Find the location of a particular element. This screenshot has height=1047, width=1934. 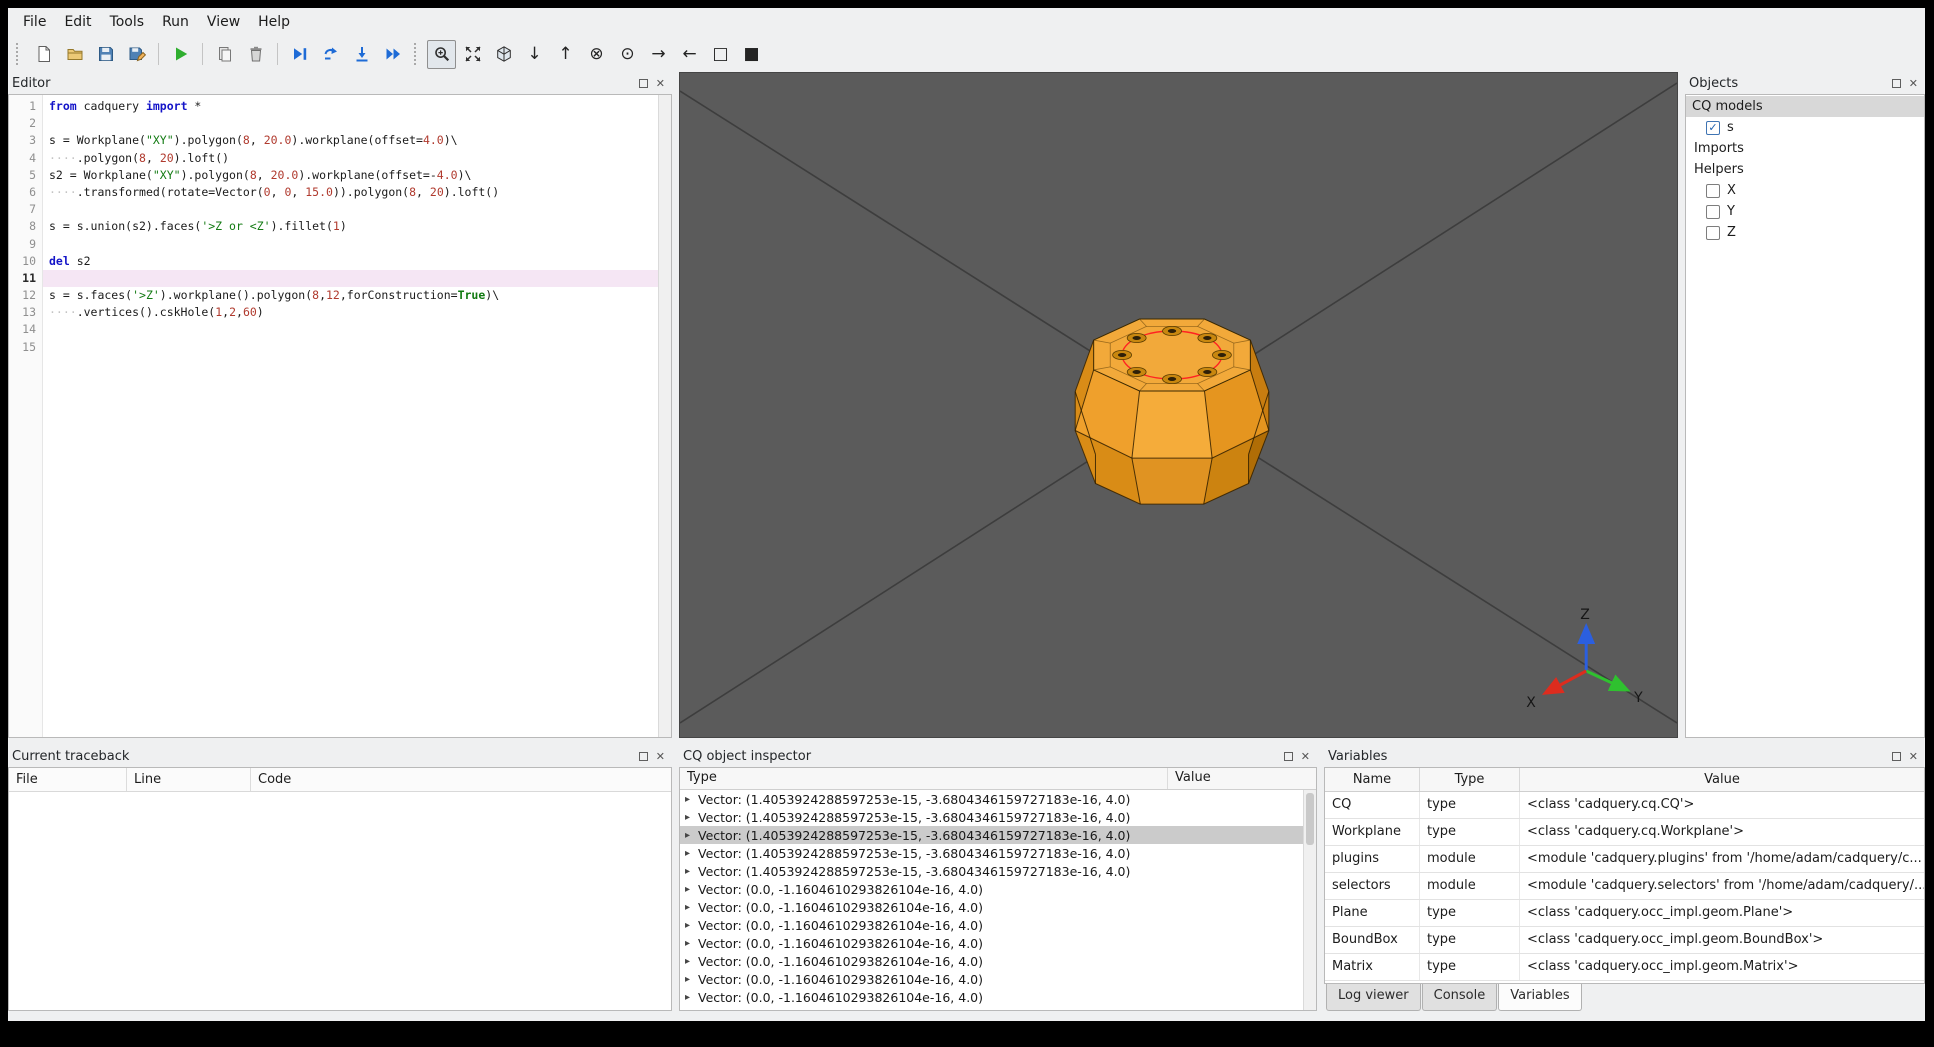

tree-item-z: Z is located at coordinates (1805, 232).